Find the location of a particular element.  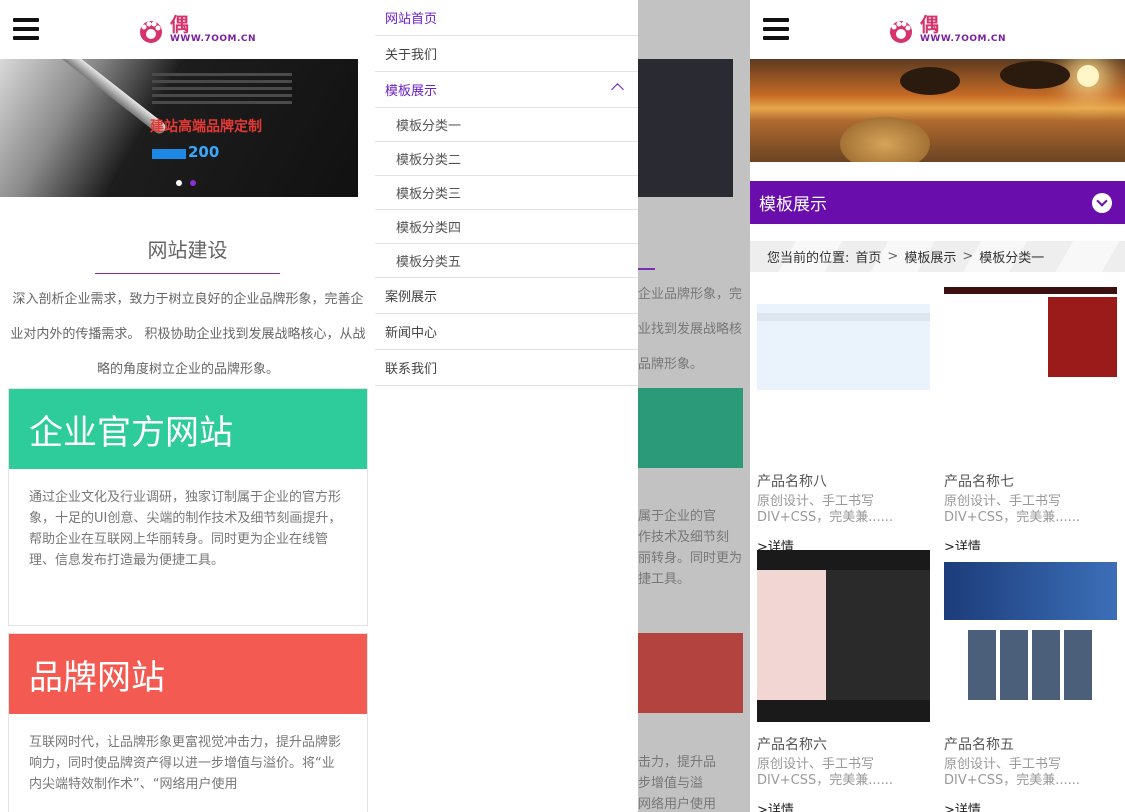

menu-item-about: 关于我们 is located at coordinates (506, 54).